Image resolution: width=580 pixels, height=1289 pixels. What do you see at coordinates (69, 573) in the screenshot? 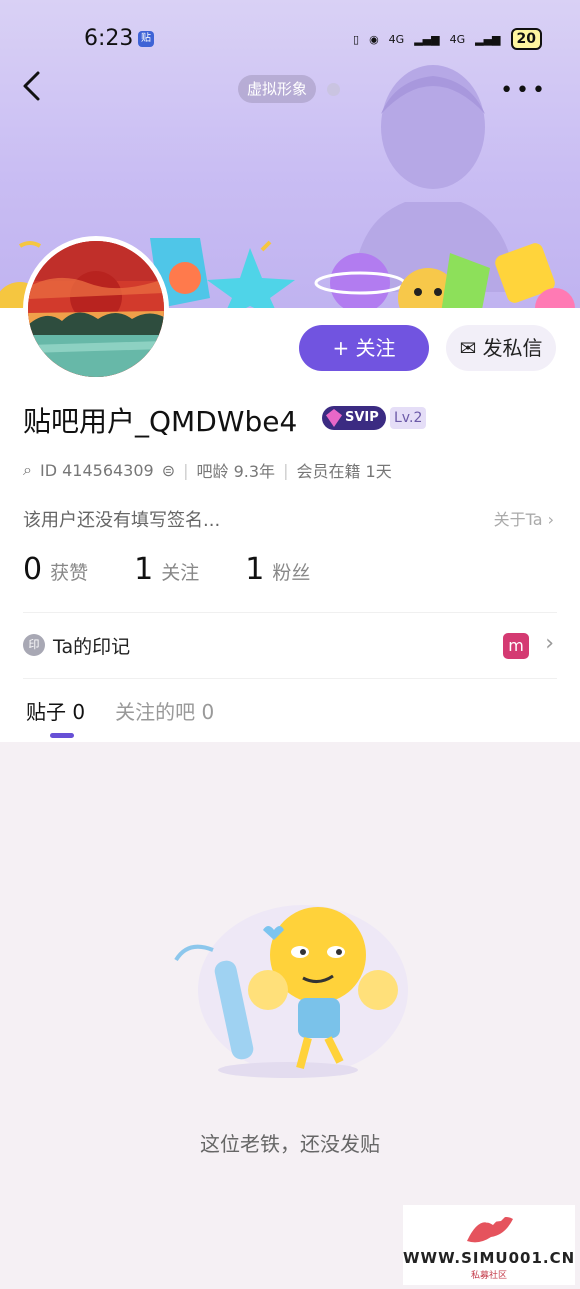
I see `stat-label: 获赞` at bounding box center [69, 573].